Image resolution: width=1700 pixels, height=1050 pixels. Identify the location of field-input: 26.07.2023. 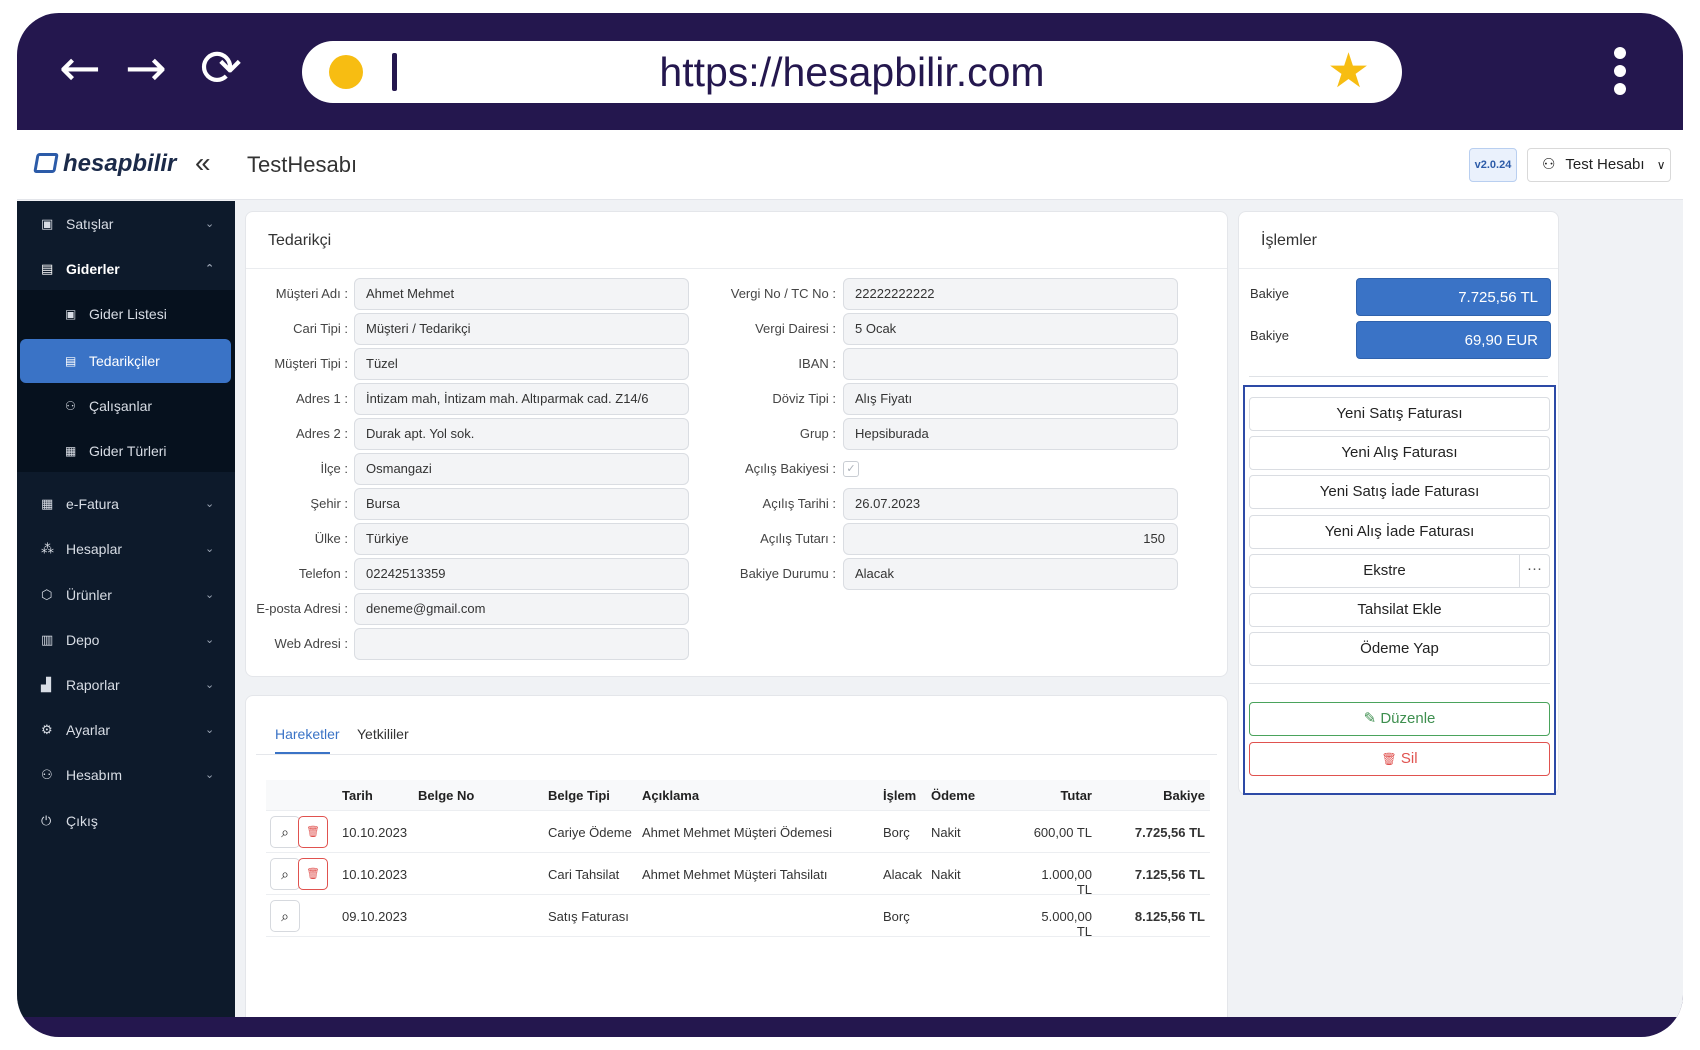
(1010, 504).